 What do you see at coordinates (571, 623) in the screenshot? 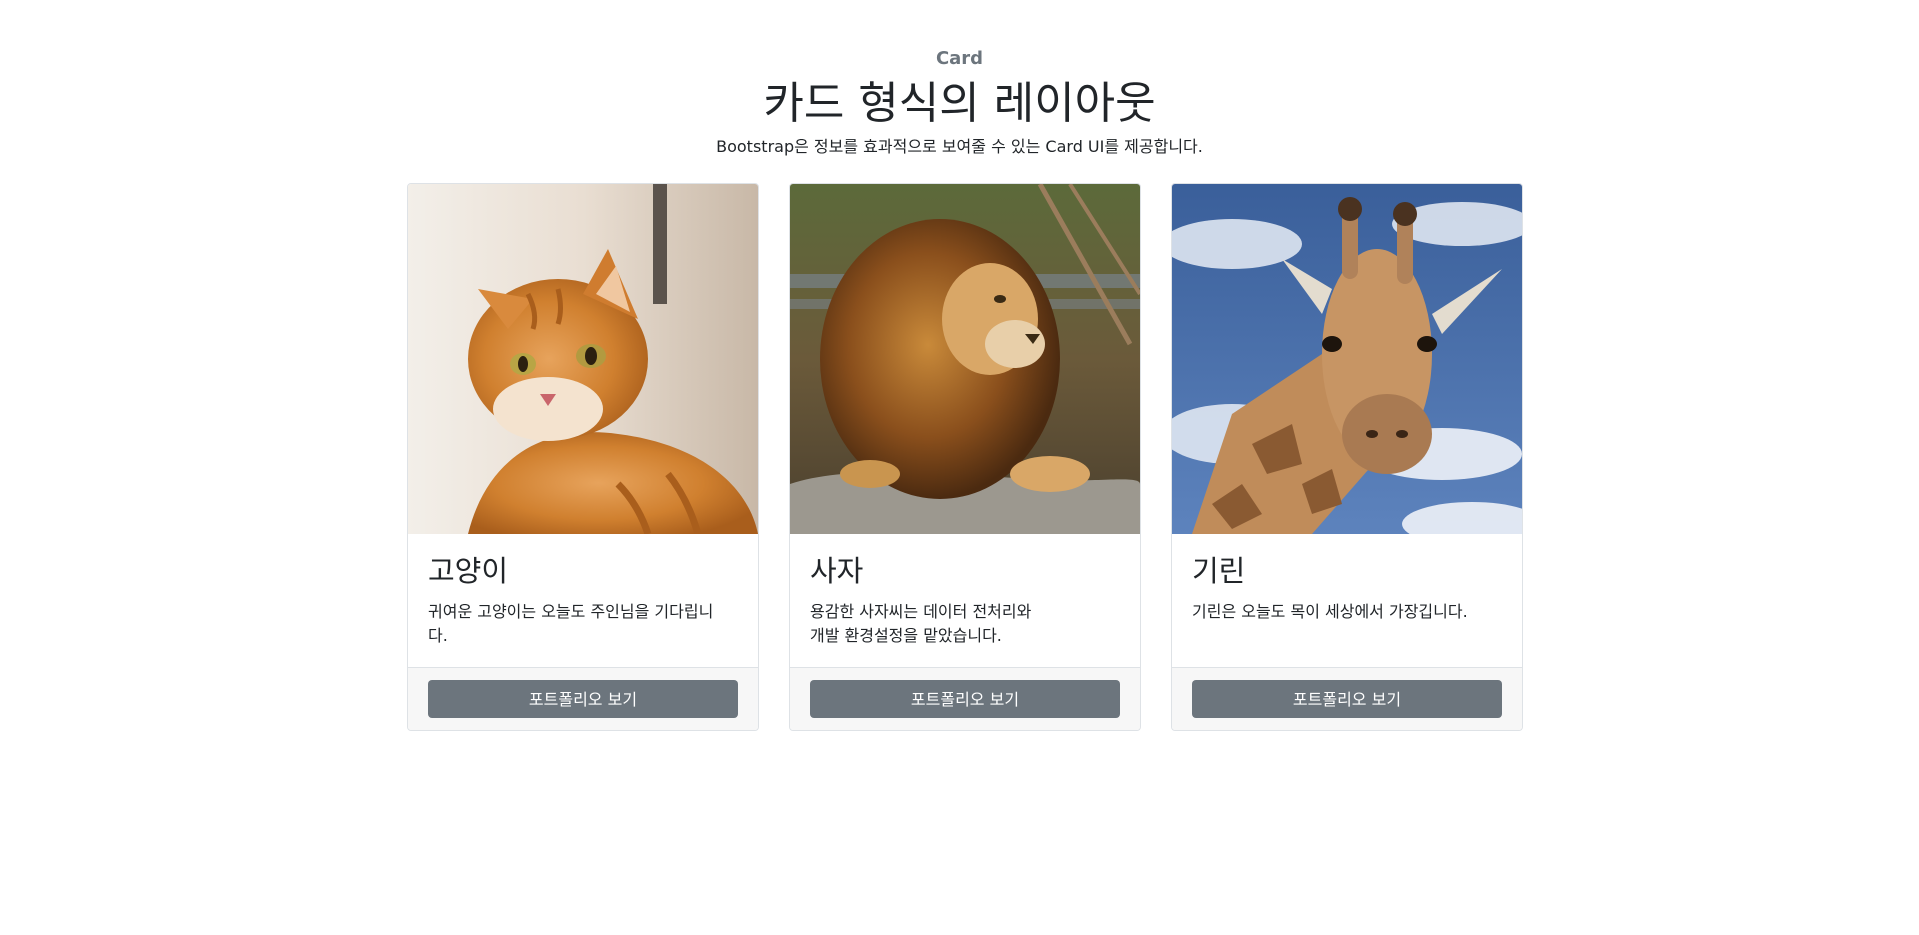
I see `card-text: 귀여운 고양이는 오늘도 주인님을 기다립니 다.` at bounding box center [571, 623].